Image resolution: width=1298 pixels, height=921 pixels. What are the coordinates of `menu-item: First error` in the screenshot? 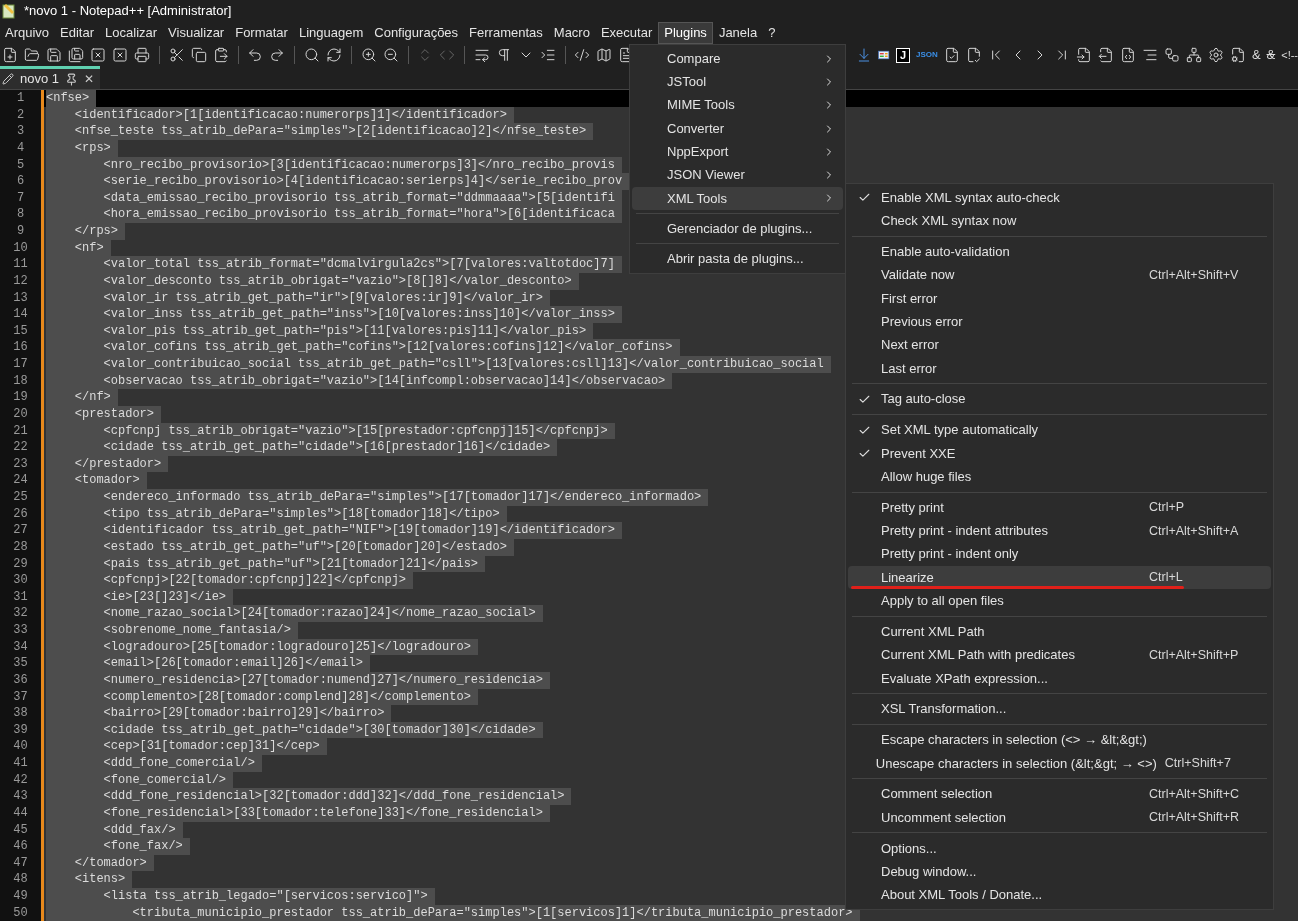 It's located at (1059, 298).